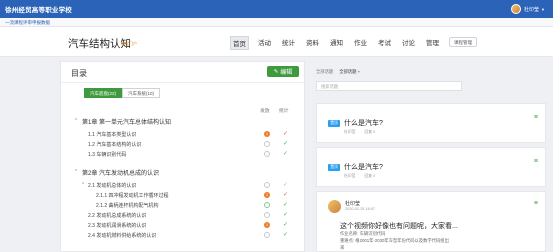 This screenshot has height=252, width=553. Describe the element at coordinates (408, 43) in the screenshot. I see `nav-discussion: 讨论` at that location.